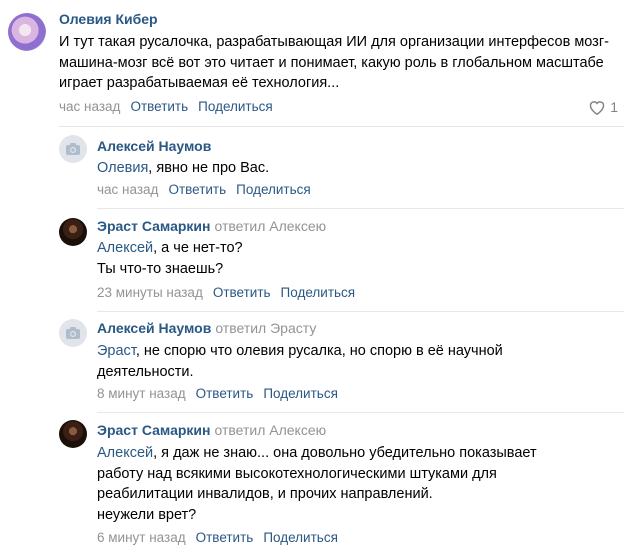  What do you see at coordinates (116, 351) in the screenshot?
I see `mention-link: Эраст` at bounding box center [116, 351].